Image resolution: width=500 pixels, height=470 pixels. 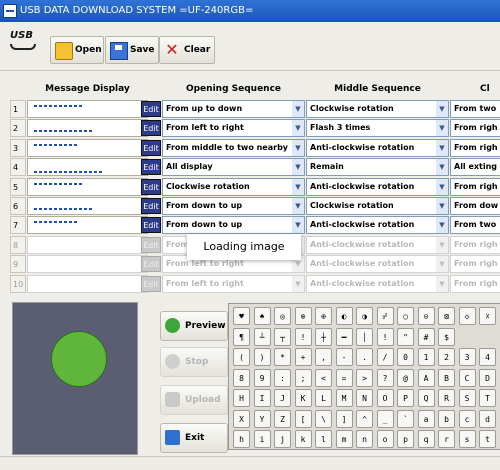 I want to click on keyboard-key: D, so click(x=487, y=377).